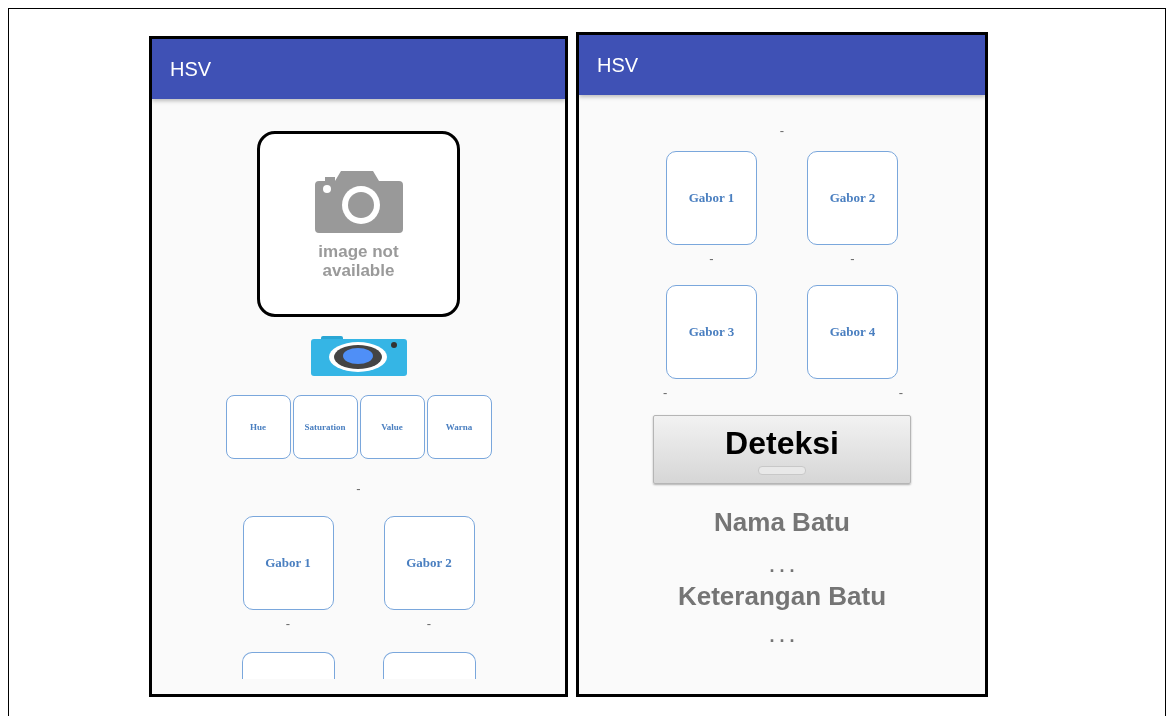 The image size is (1174, 716). Describe the element at coordinates (781, 596) in the screenshot. I see `stone-description-label: Keterangan Batu` at that location.